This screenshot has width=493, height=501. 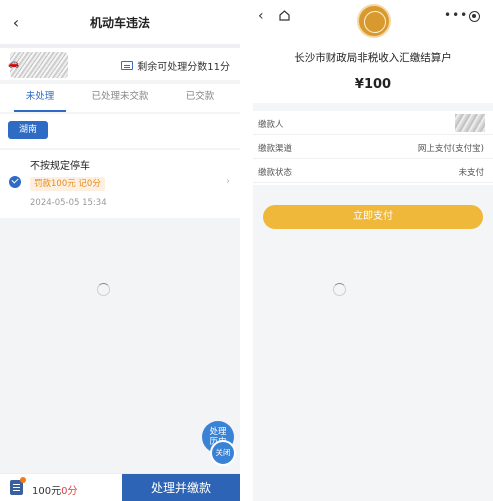 What do you see at coordinates (284, 15) in the screenshot?
I see `home-icon` at bounding box center [284, 15].